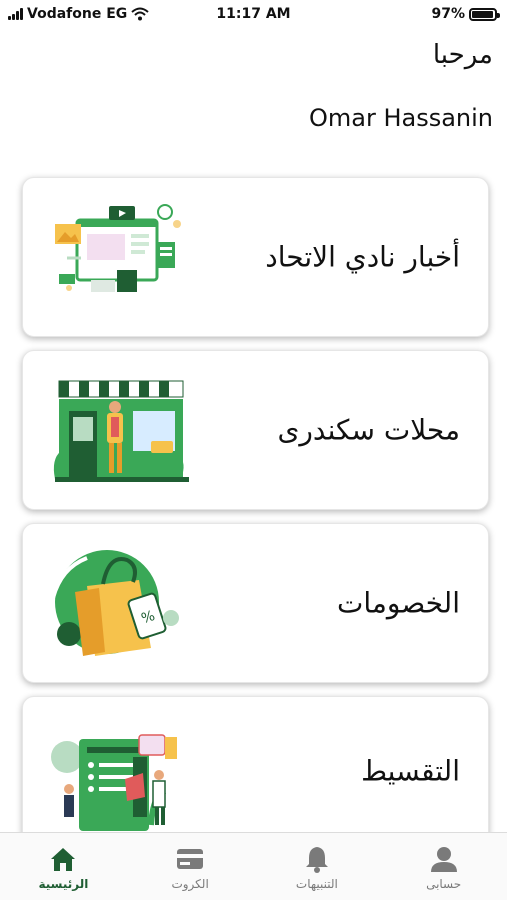  Describe the element at coordinates (190, 859) in the screenshot. I see `card-icon` at that location.